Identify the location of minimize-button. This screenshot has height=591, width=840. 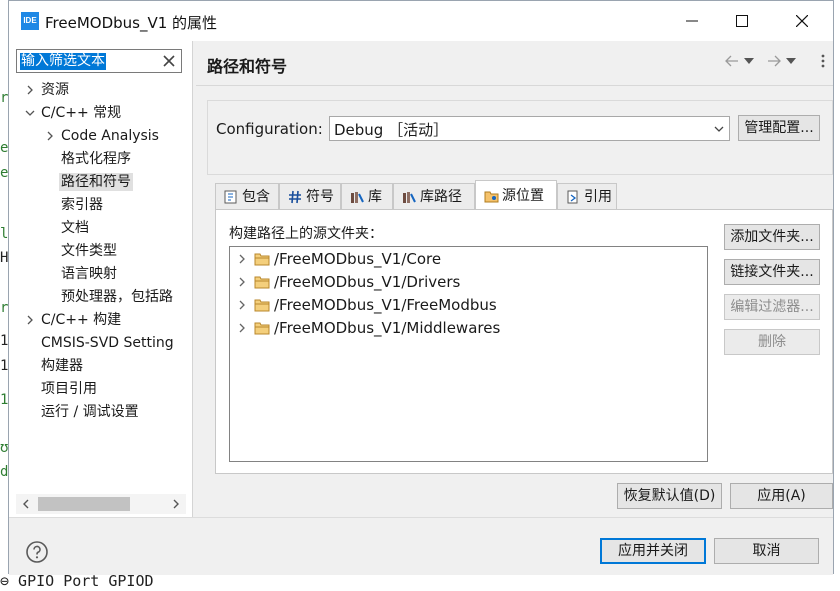
(692, 21).